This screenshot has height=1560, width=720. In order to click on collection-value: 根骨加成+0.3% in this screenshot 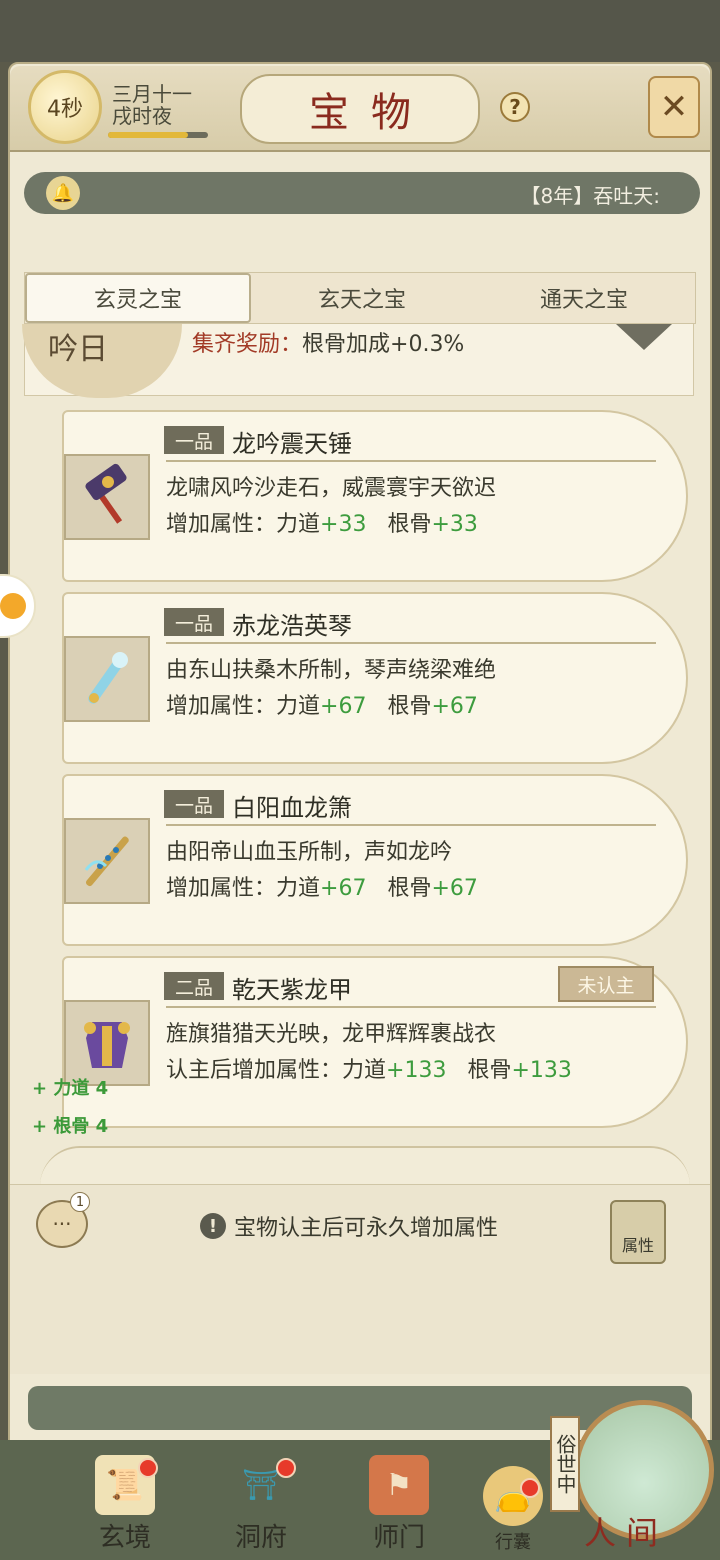, I will do `click(383, 344)`.